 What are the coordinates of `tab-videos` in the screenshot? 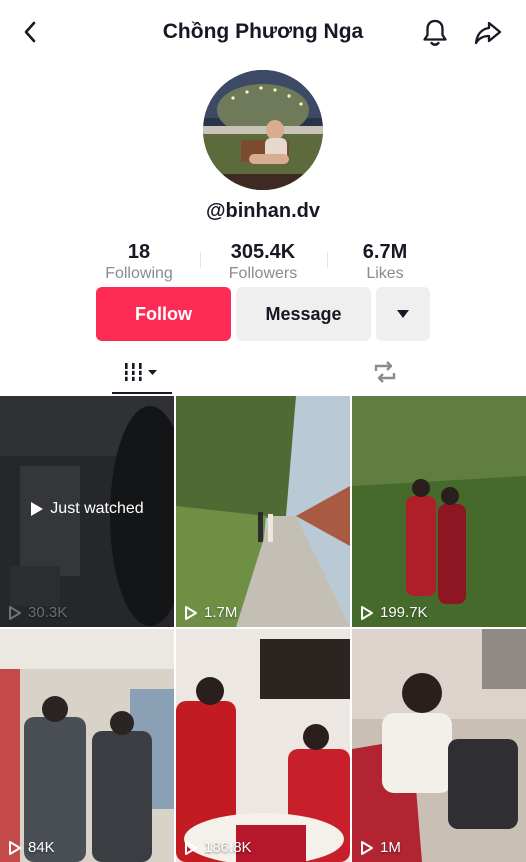 It's located at (141, 372).